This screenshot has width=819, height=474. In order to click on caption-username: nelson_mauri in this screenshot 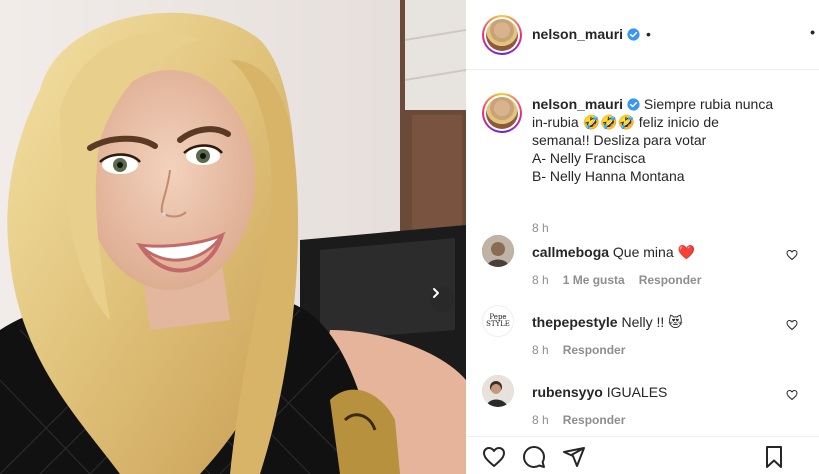, I will do `click(577, 104)`.